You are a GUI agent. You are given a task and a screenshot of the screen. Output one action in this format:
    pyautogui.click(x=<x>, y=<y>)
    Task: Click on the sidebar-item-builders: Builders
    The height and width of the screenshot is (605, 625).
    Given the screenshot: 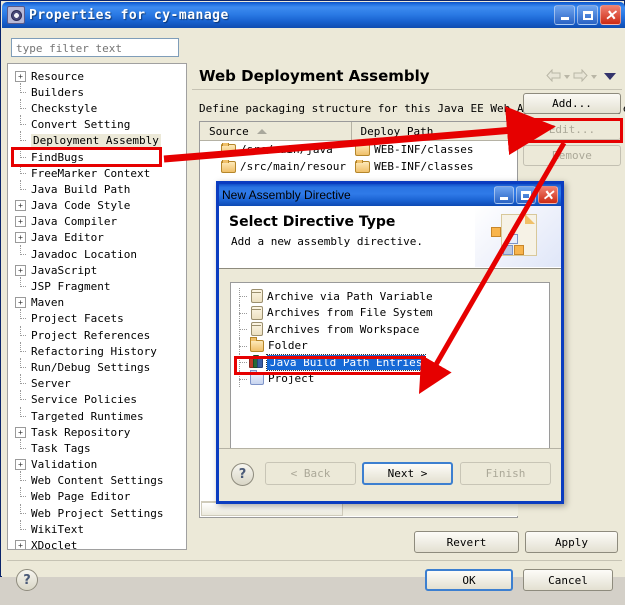 What is the action you would take?
    pyautogui.click(x=97, y=91)
    